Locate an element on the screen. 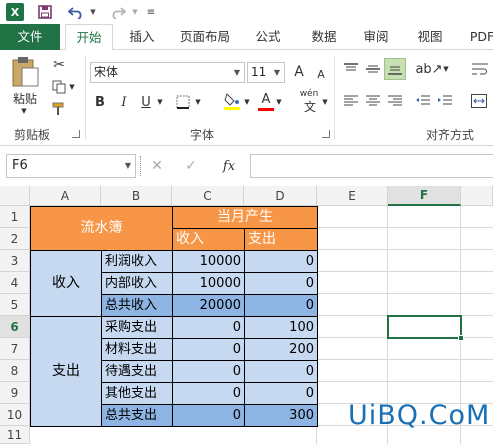 The width and height of the screenshot is (493, 444). cell-a1-title: 流水簿 is located at coordinates (101, 228).